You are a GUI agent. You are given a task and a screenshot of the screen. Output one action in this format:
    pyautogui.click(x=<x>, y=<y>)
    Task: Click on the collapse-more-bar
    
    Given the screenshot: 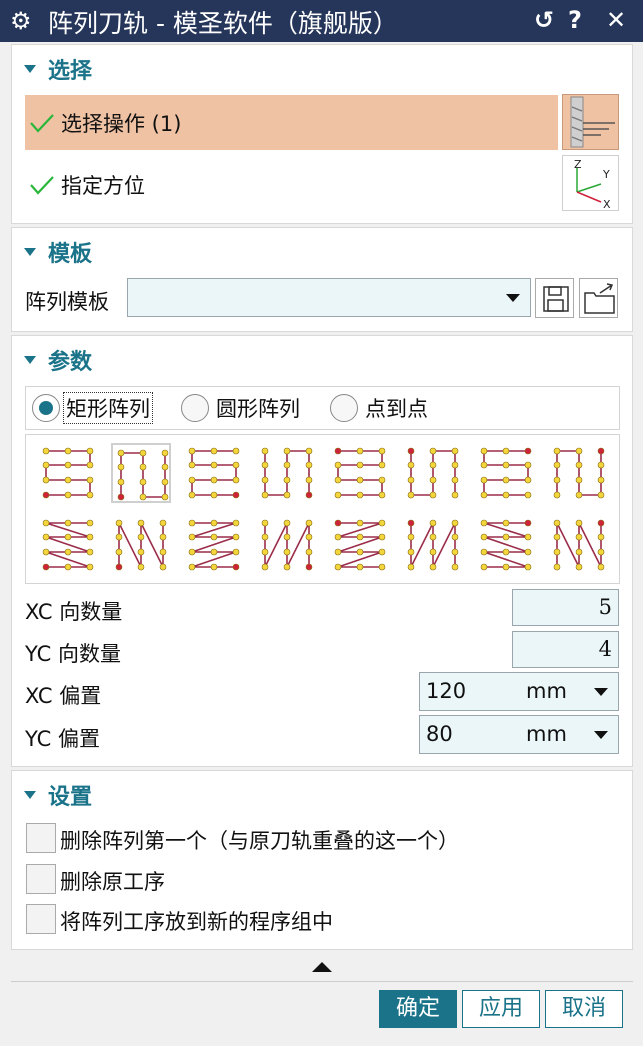 What is the action you would take?
    pyautogui.click(x=322, y=967)
    